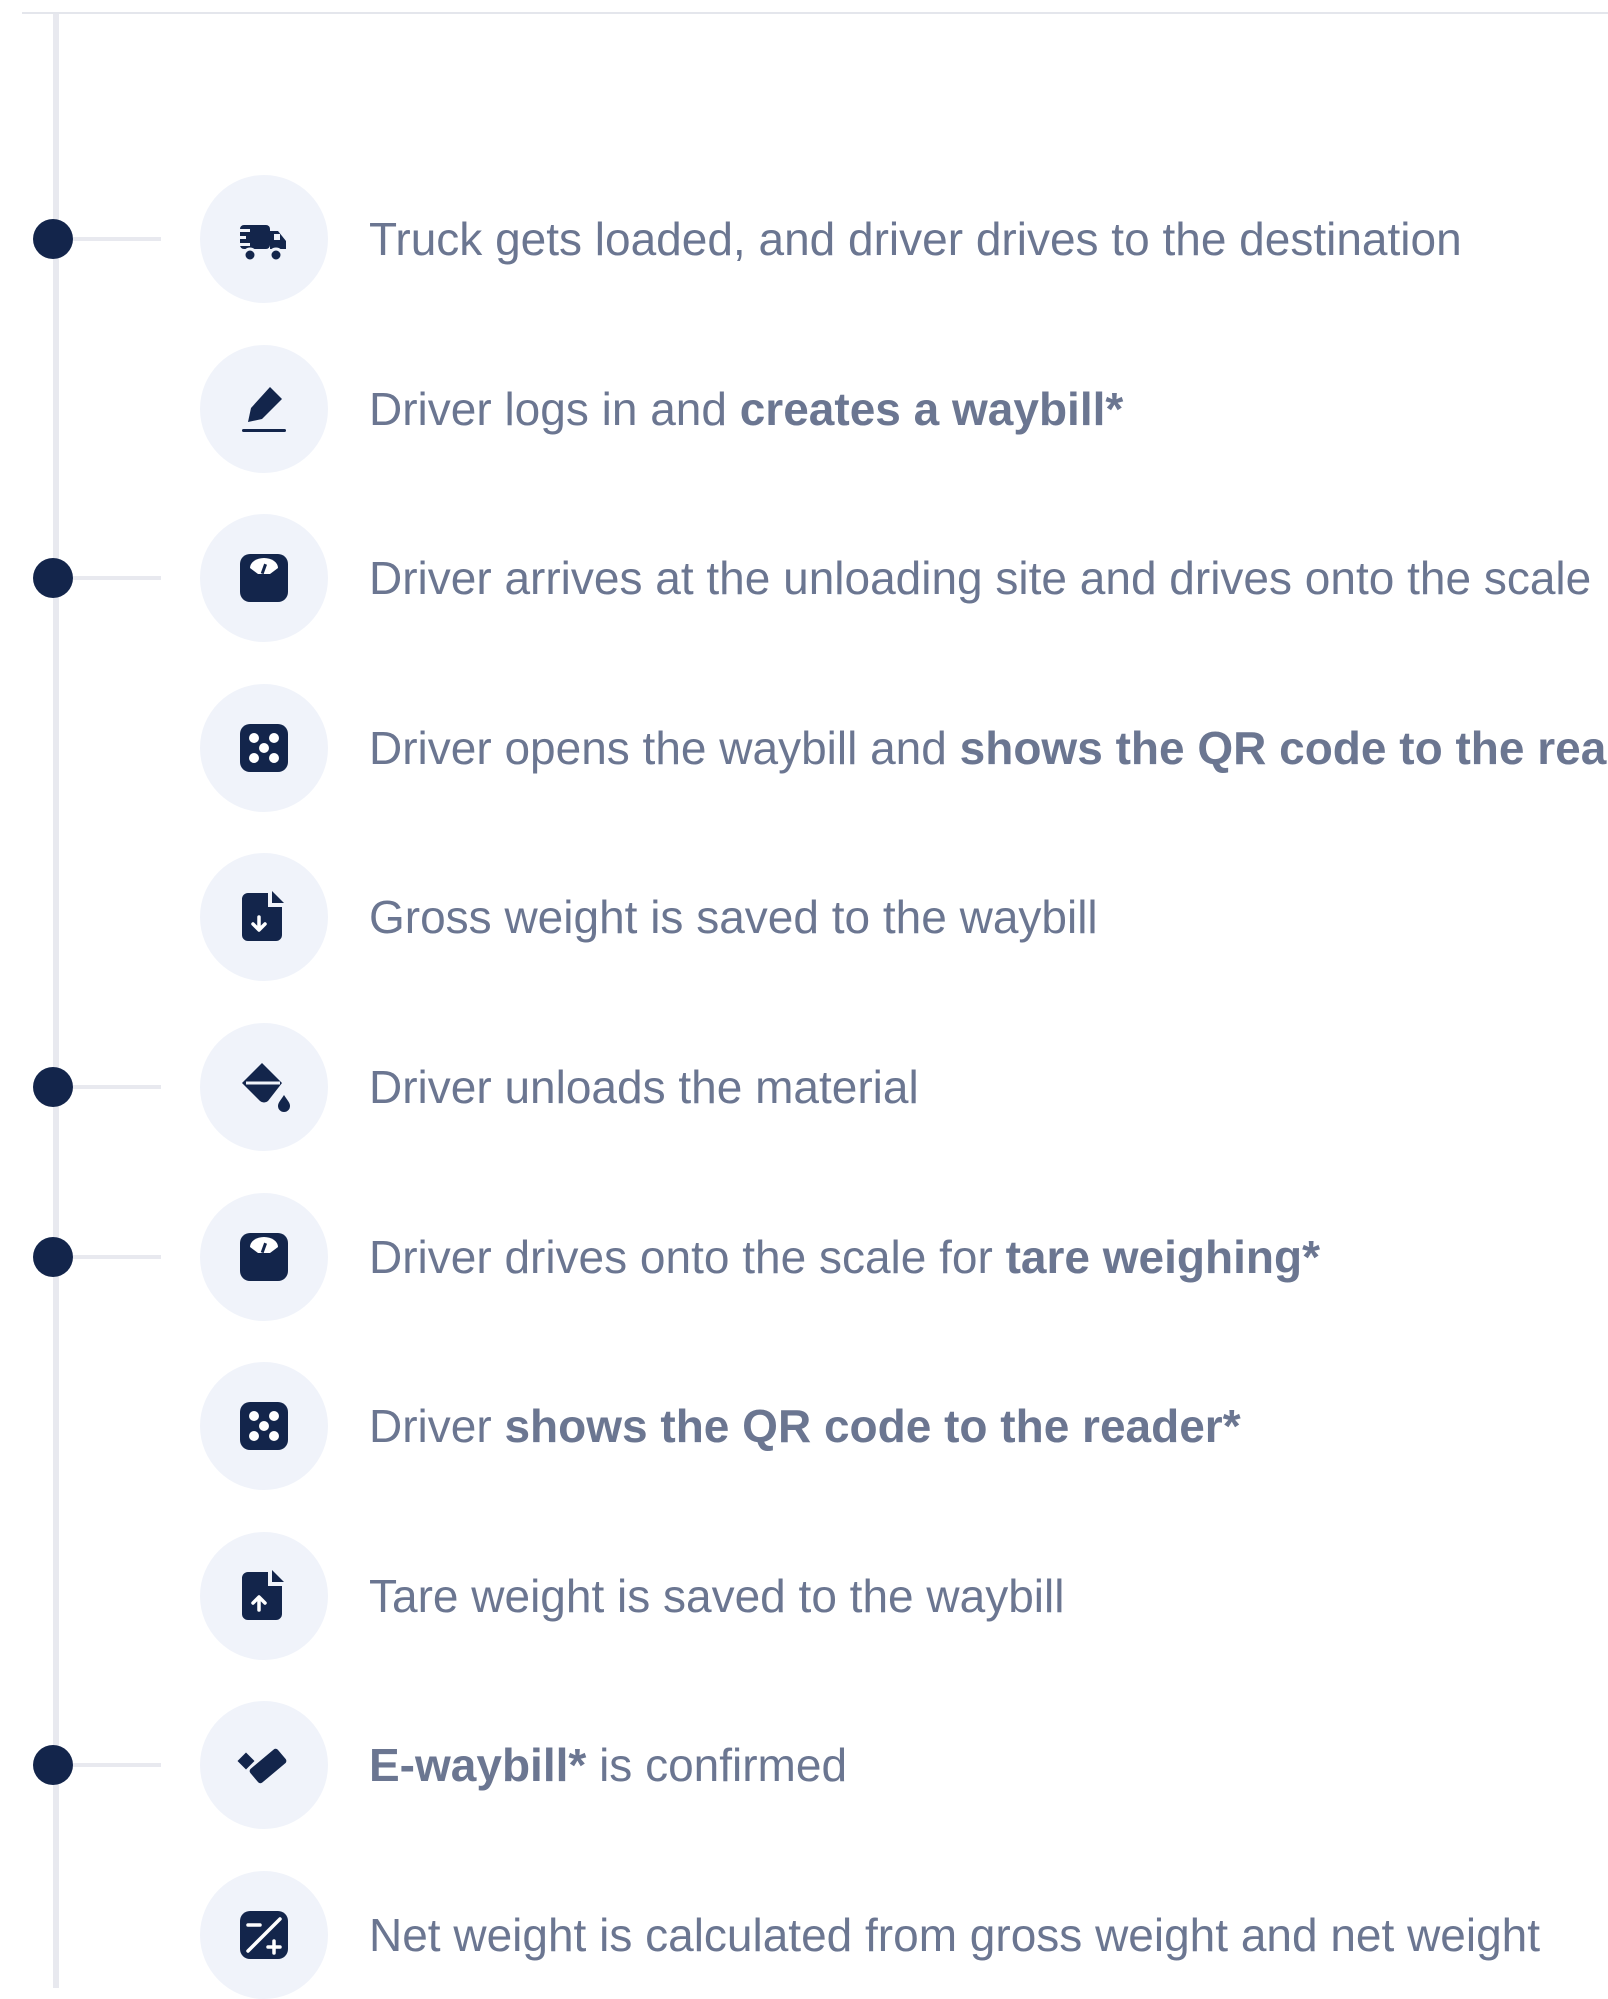 This screenshot has height=1999, width=1608. Describe the element at coordinates (1283, 748) in the screenshot. I see `step-text-emphasis: shows the QR code to the rea` at that location.